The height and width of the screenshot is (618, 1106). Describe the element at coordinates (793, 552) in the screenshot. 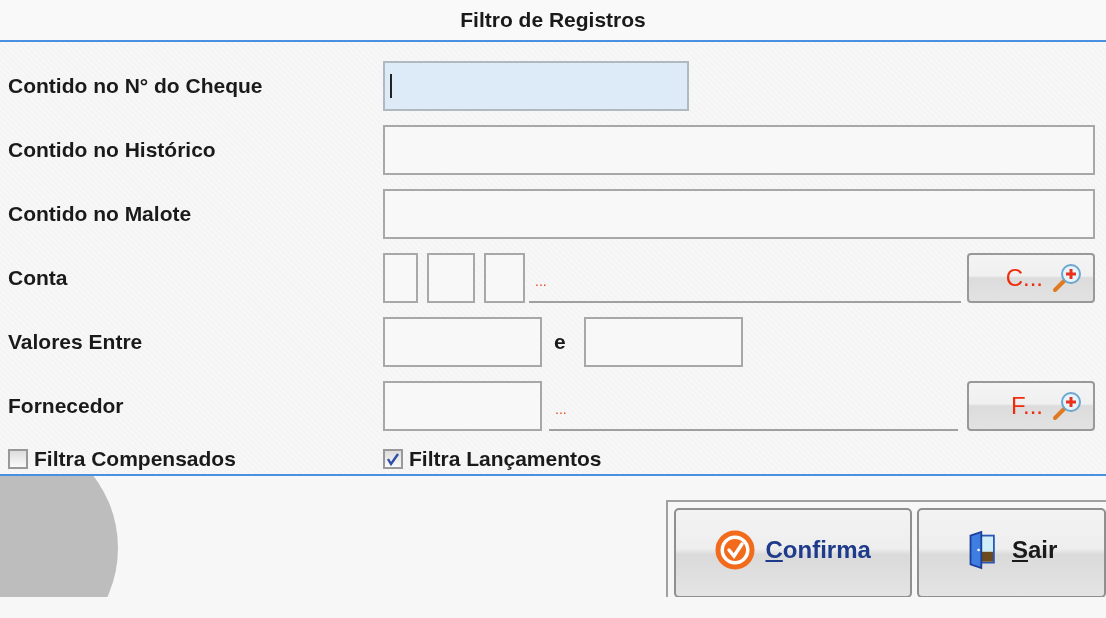

I see `confirm-button: Confirma` at that location.